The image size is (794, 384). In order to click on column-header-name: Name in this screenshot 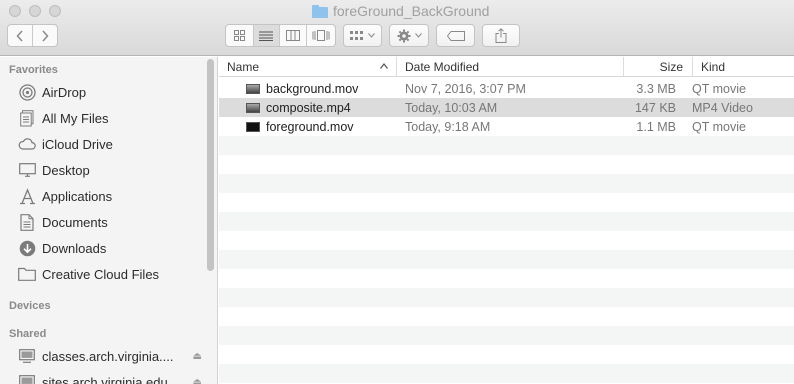, I will do `click(308, 67)`.